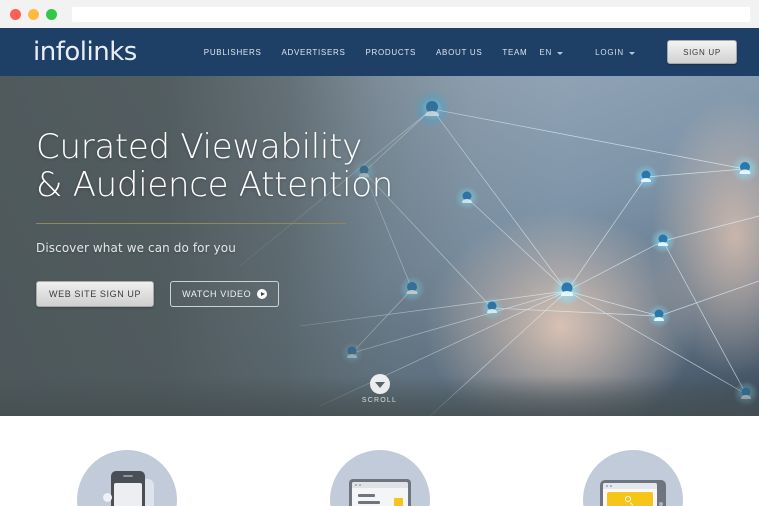 This screenshot has height=506, width=759. I want to click on play-icon, so click(262, 294).